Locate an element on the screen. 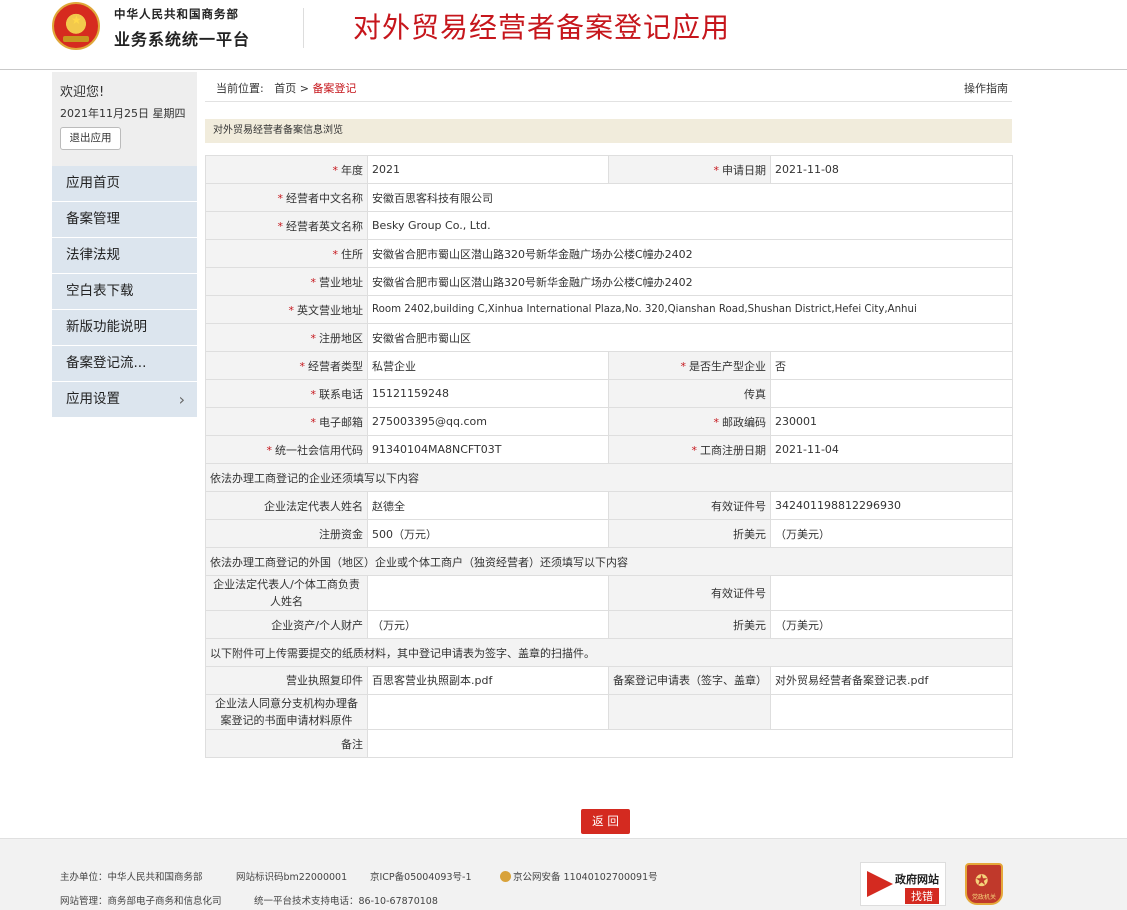 The width and height of the screenshot is (1127, 910). field-label: * 申请日期 is located at coordinates (689, 169).